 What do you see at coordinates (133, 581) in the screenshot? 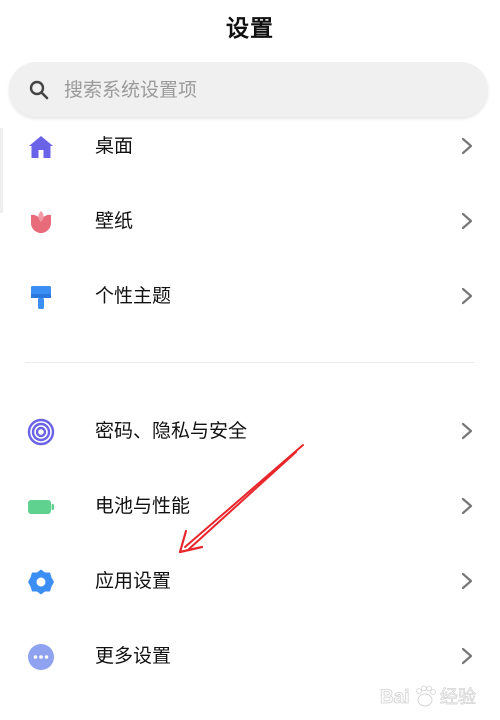
I see `settings-item-label: 应用设置` at bounding box center [133, 581].